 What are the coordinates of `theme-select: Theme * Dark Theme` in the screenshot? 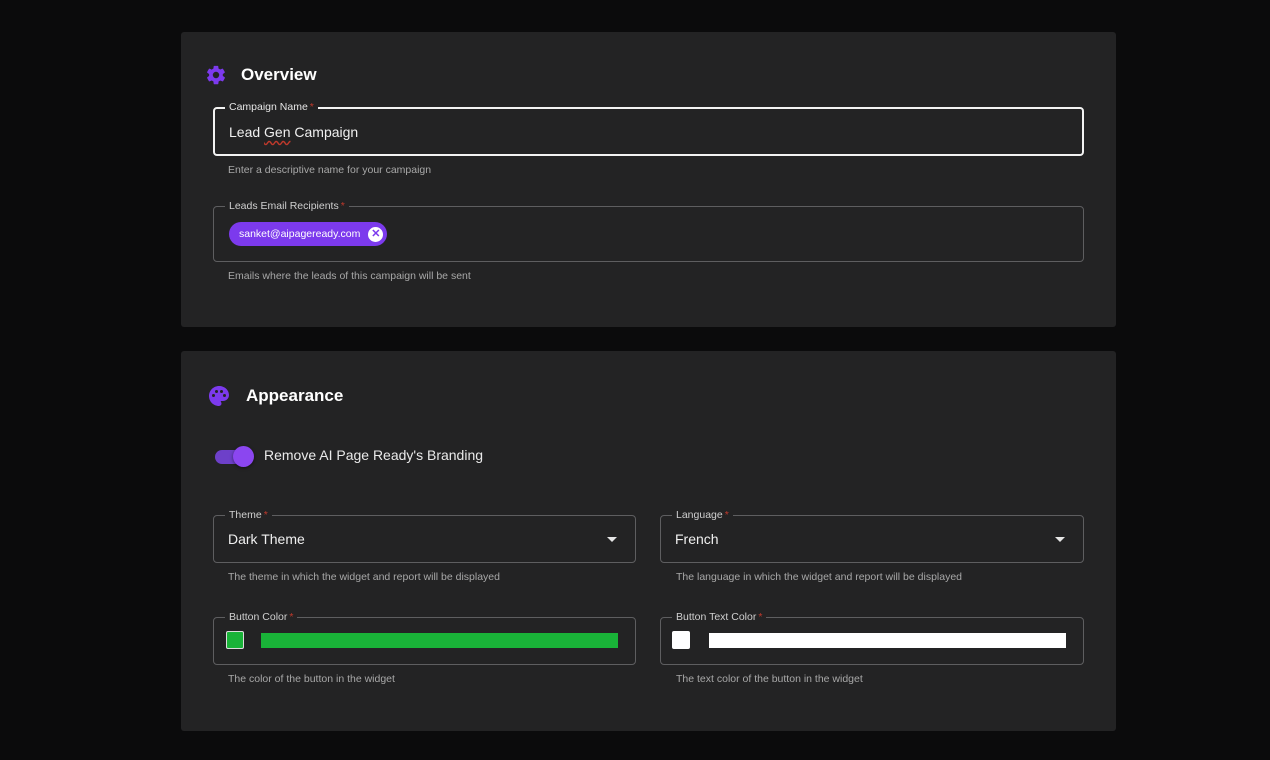 It's located at (424, 535).